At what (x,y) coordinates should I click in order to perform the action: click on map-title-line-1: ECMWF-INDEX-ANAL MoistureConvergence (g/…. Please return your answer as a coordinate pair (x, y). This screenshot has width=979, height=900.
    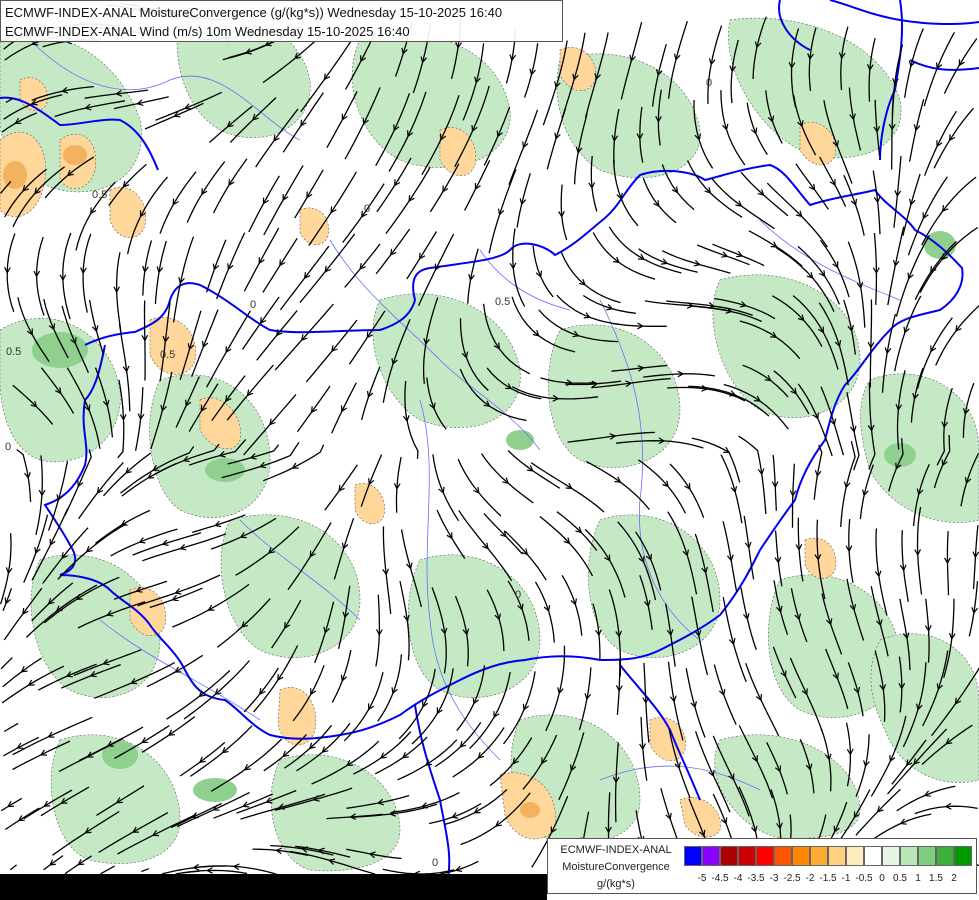
    Looking at the image, I should click on (254, 12).